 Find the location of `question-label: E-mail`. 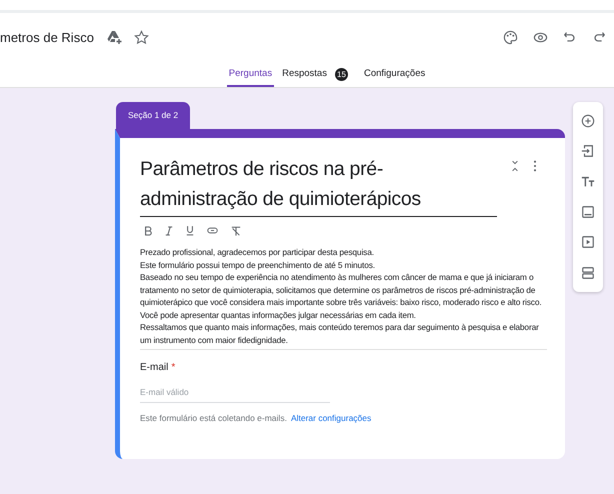

question-label: E-mail is located at coordinates (154, 367).